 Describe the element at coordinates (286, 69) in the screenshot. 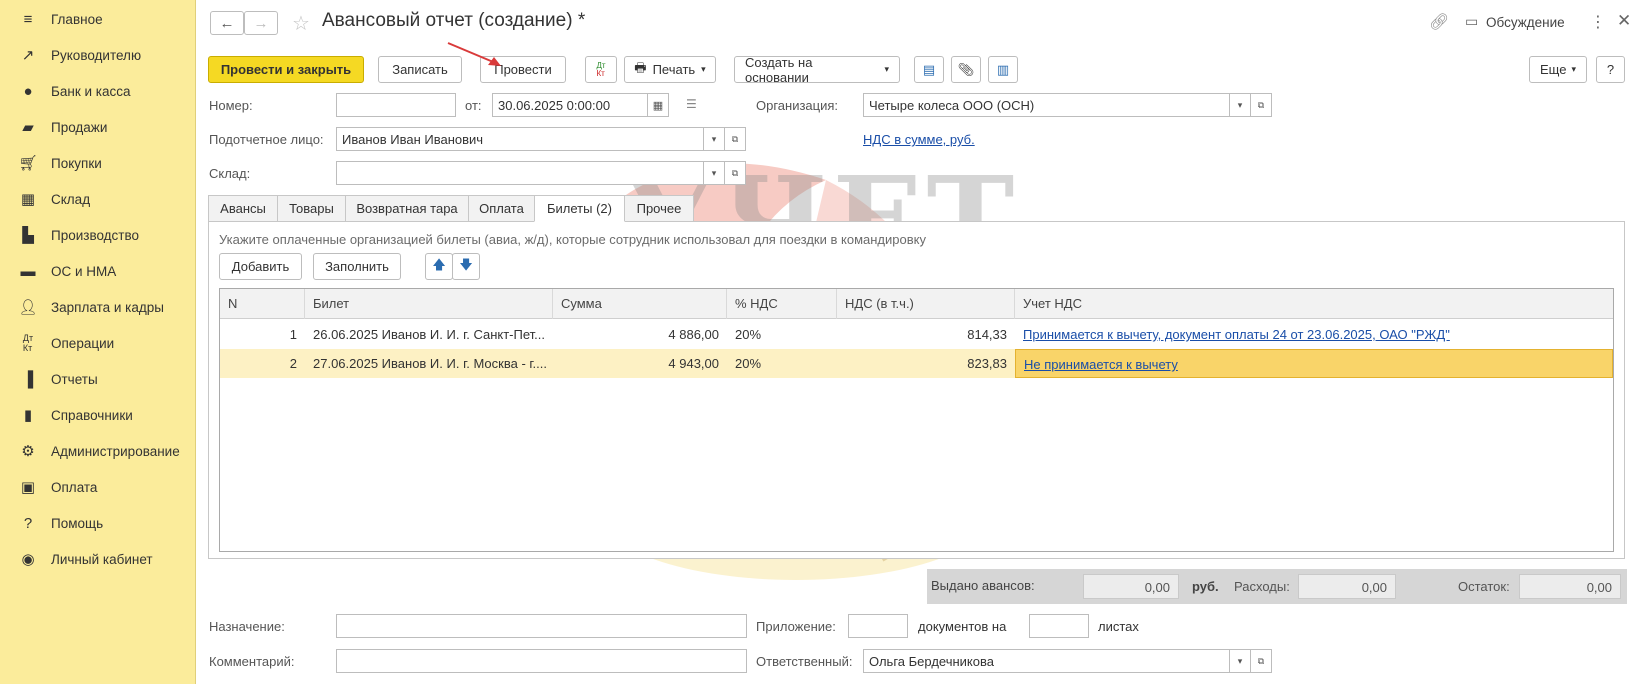

I see `post-and-close-button: Провести и закрыть` at that location.